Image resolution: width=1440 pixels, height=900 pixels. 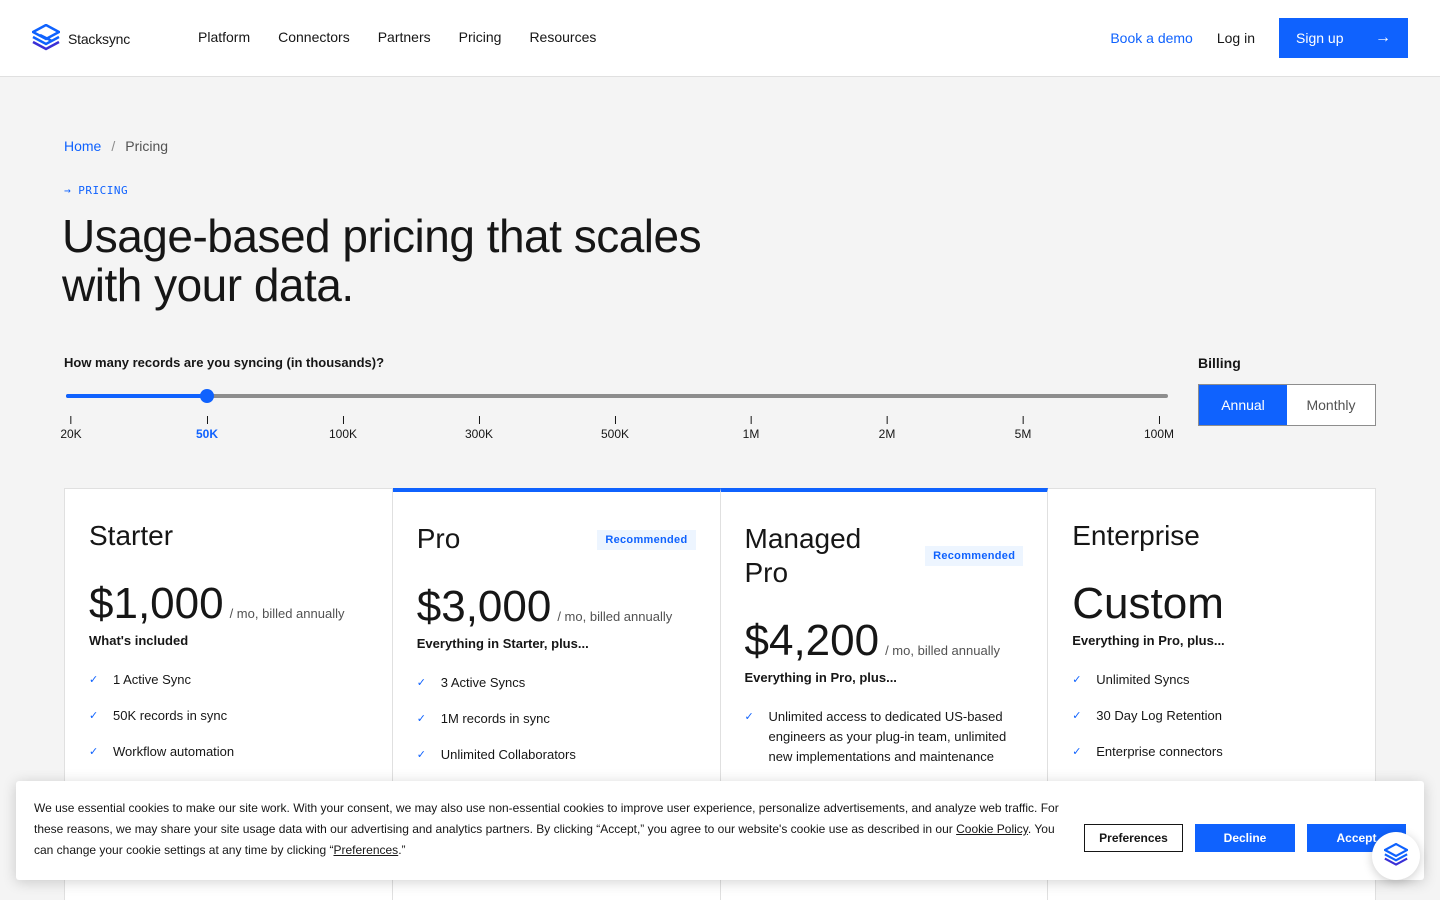 What do you see at coordinates (1211, 680) in the screenshot?
I see `feature-item: ✓ Unlimited Syncs` at bounding box center [1211, 680].